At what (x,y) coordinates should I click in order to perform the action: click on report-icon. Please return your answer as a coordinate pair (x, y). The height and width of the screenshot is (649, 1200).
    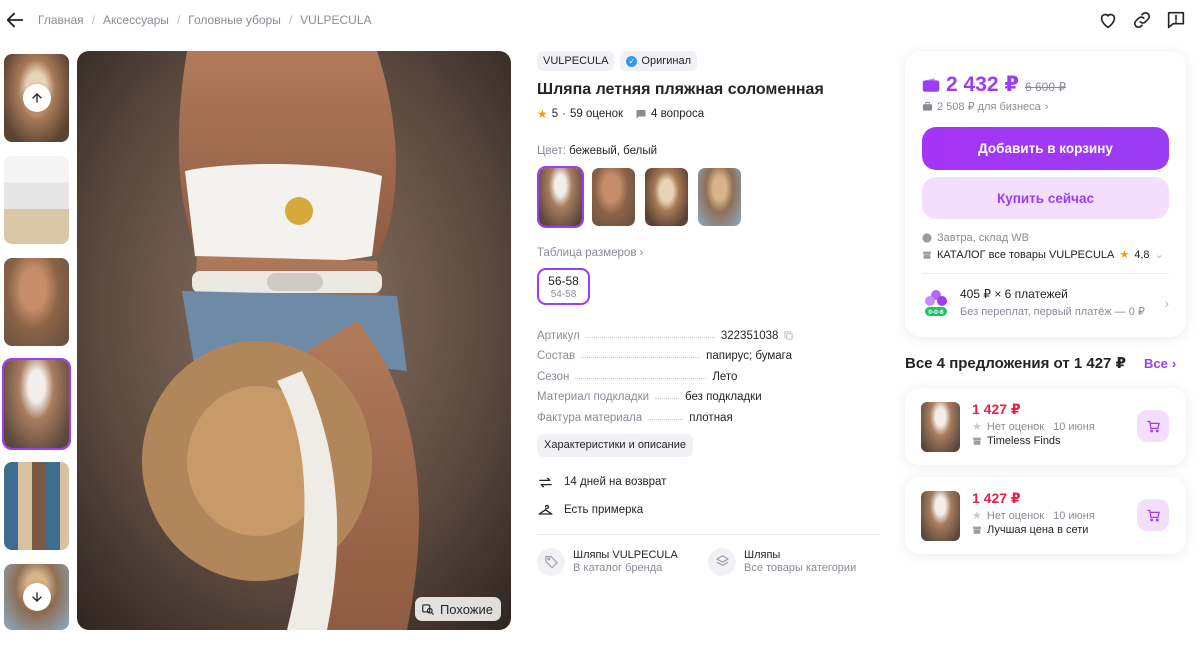
    Looking at the image, I should click on (1176, 20).